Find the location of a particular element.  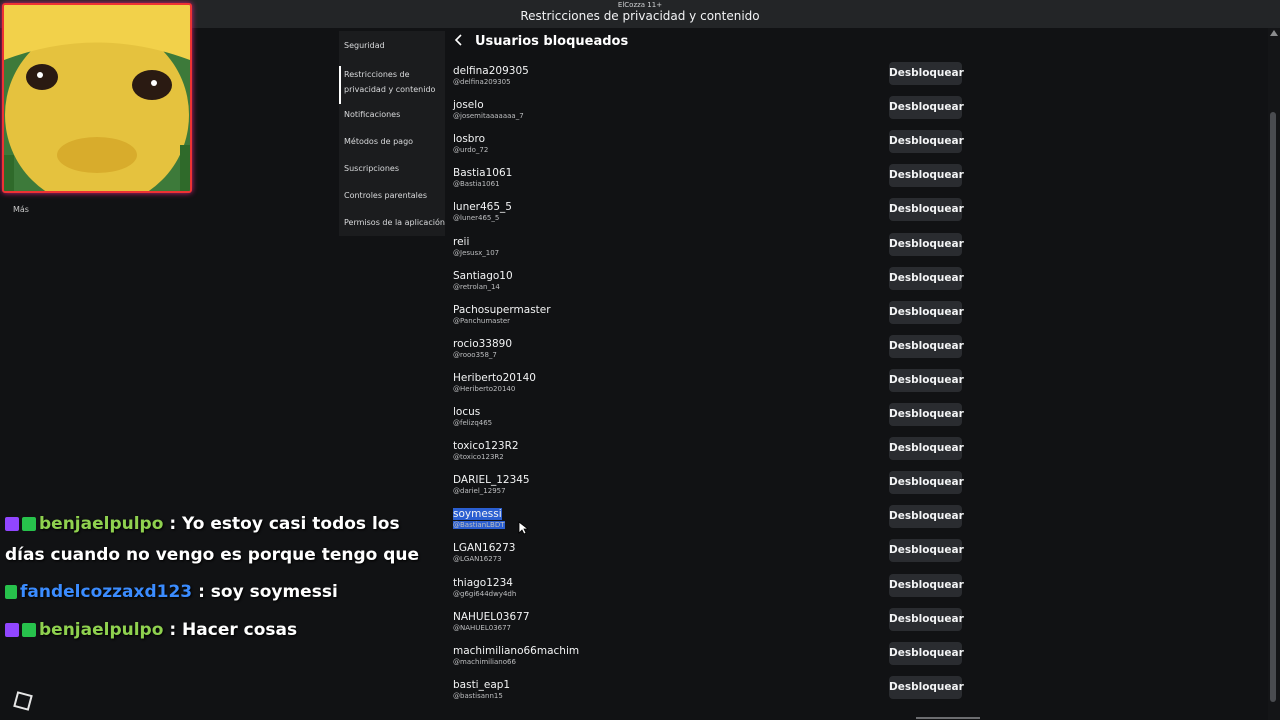

chat-text: : Yo estoy casi todos los is located at coordinates (284, 524).